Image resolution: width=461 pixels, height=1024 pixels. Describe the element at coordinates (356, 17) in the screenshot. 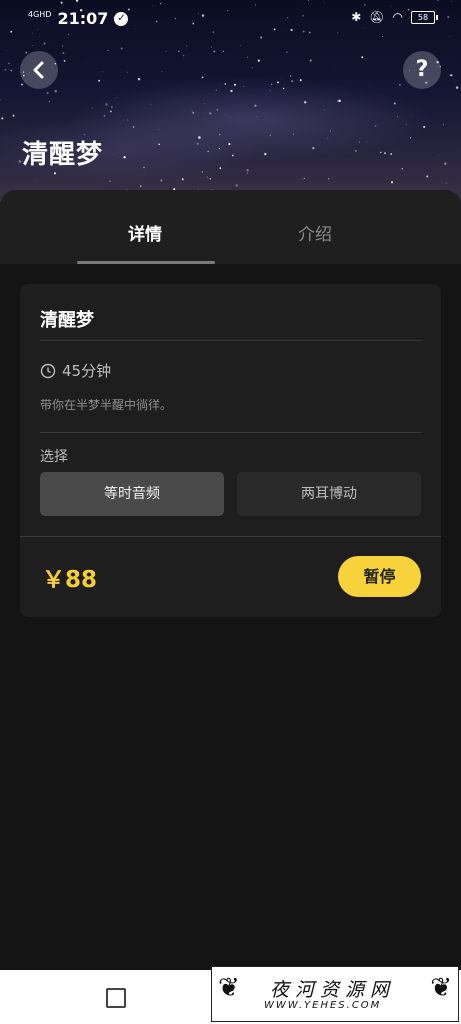

I see `bluetooth-icon: ✱` at that location.